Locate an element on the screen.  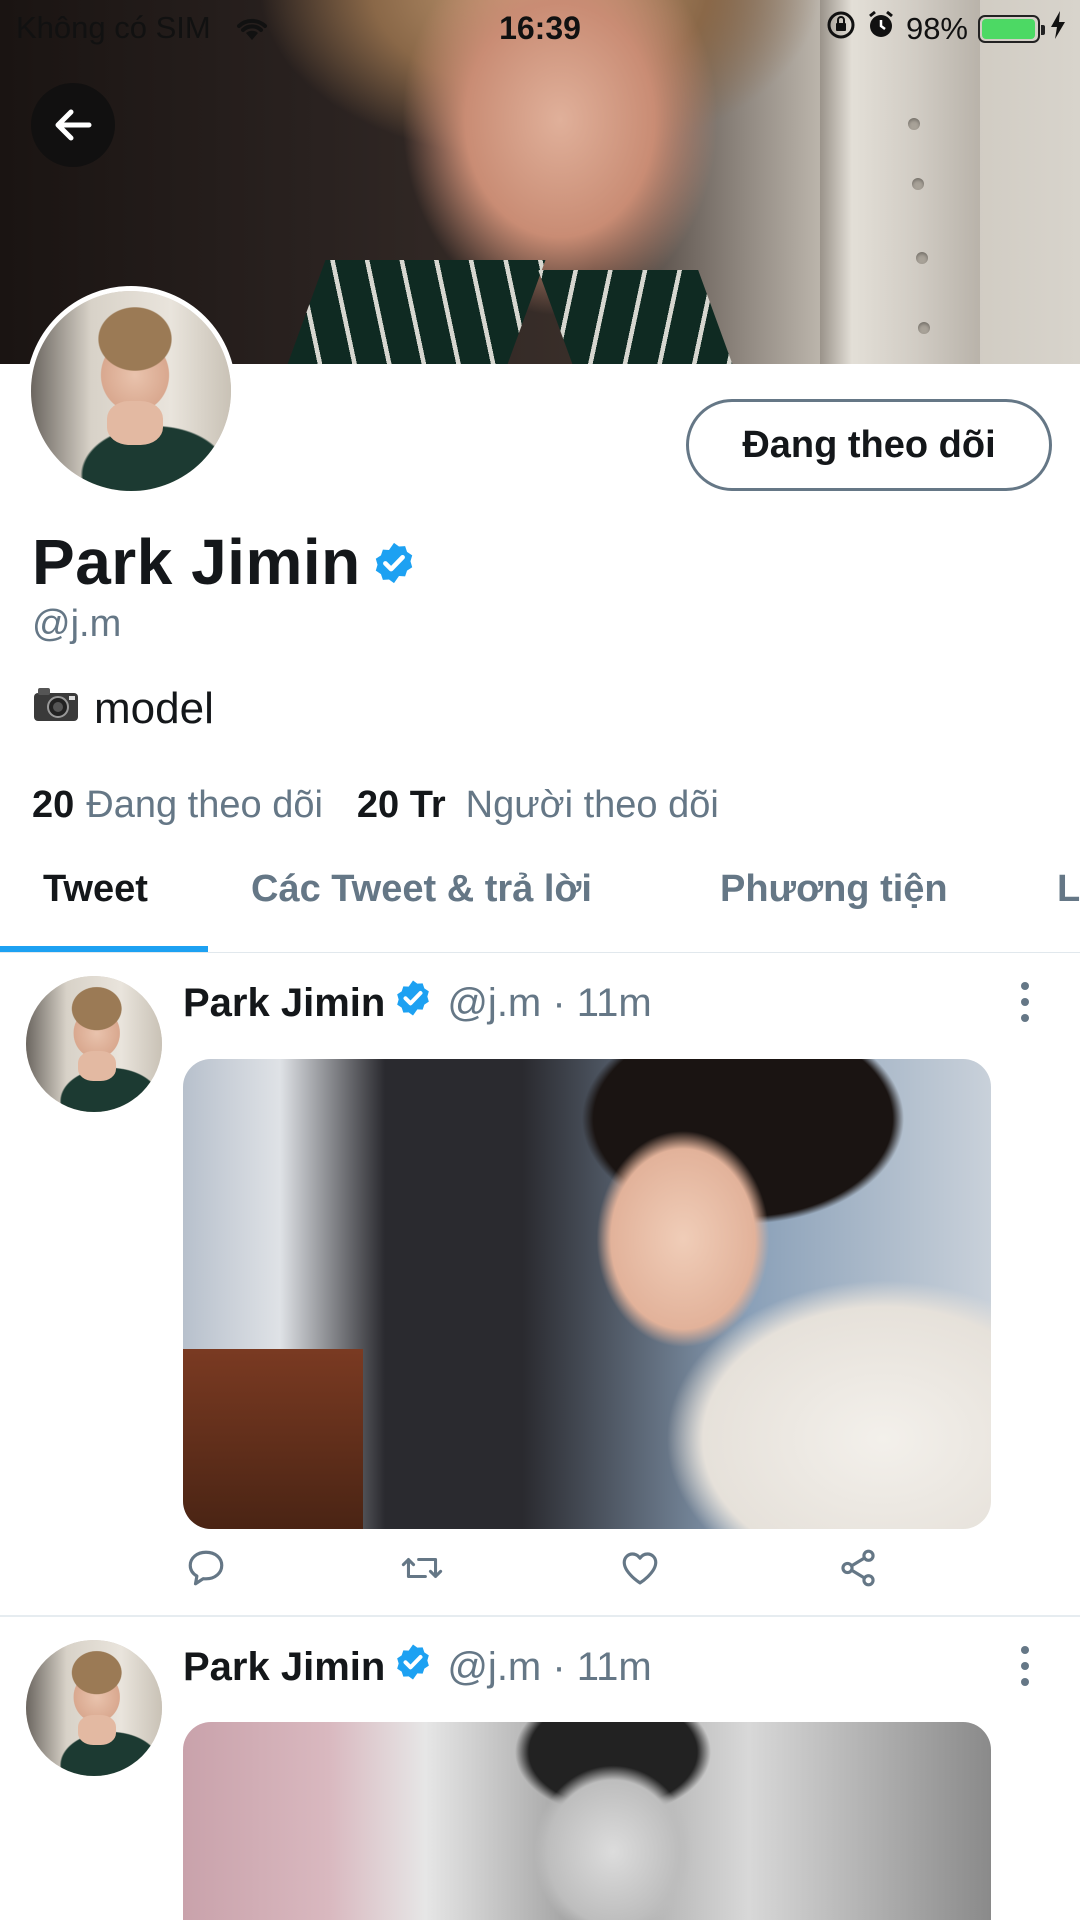
tabs-divider is located at coordinates (540, 952).